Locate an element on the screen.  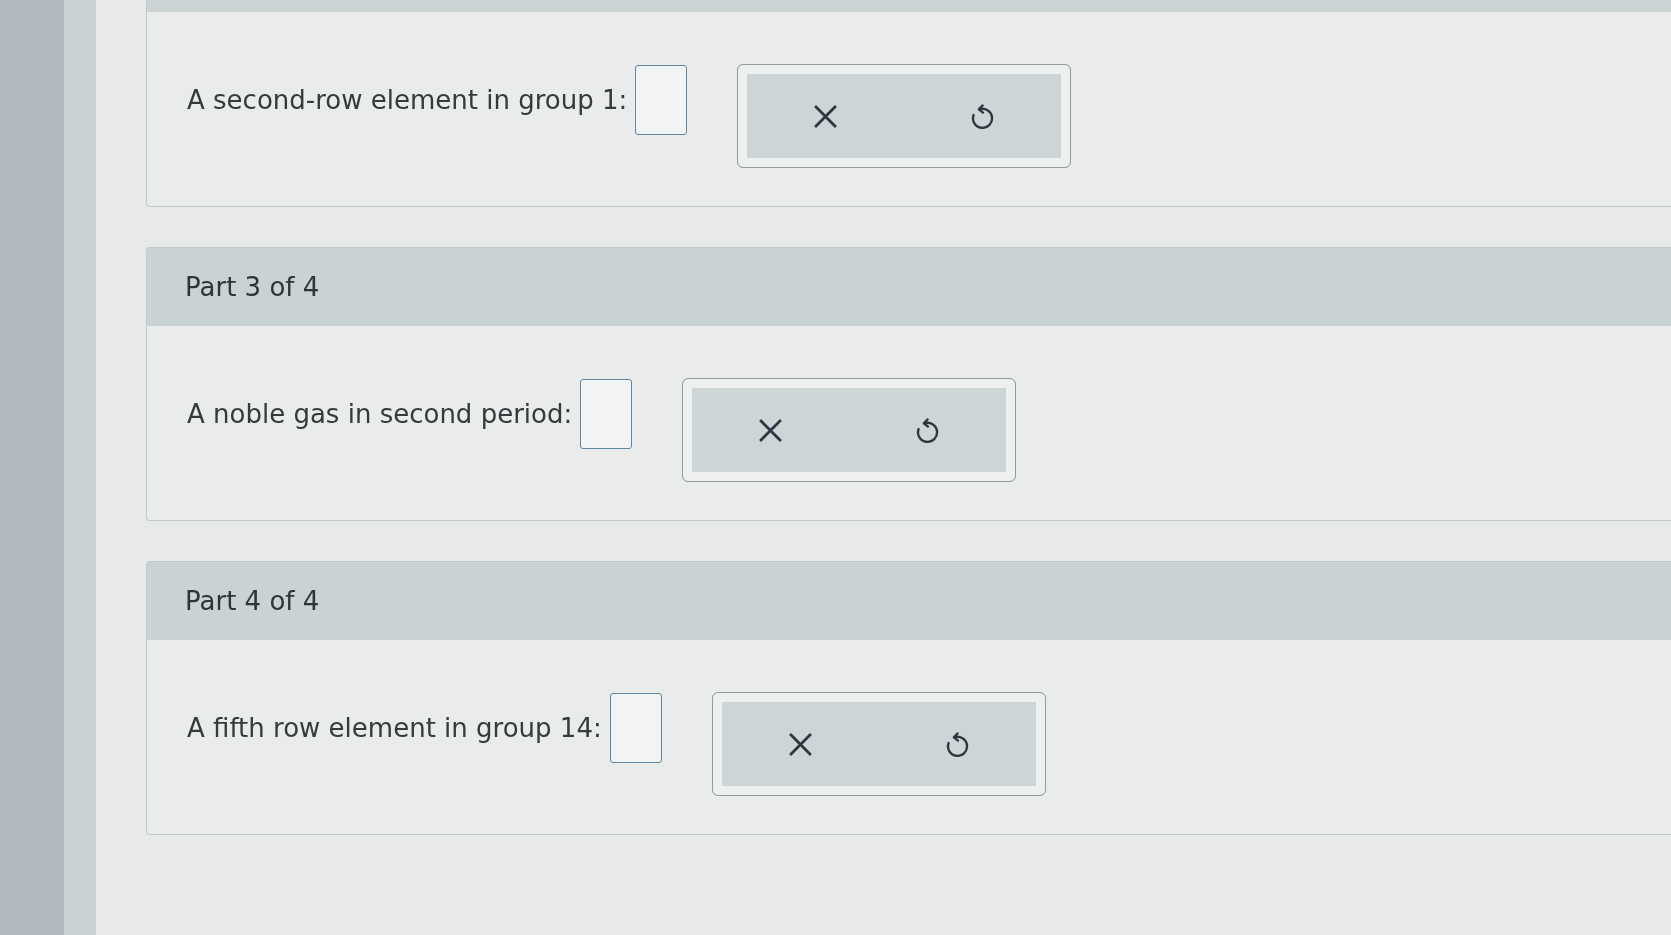
part-header: Part 4 of 4 is located at coordinates (909, 601).